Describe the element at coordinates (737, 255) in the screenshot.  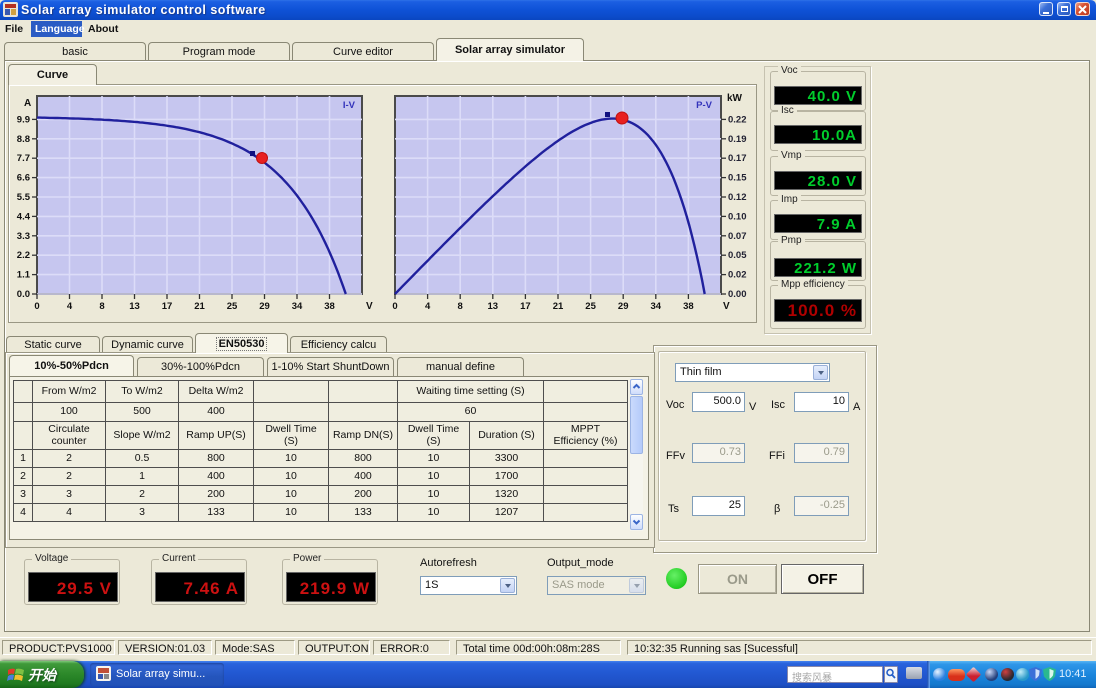
I see `svg-text: 0.05` at that location.